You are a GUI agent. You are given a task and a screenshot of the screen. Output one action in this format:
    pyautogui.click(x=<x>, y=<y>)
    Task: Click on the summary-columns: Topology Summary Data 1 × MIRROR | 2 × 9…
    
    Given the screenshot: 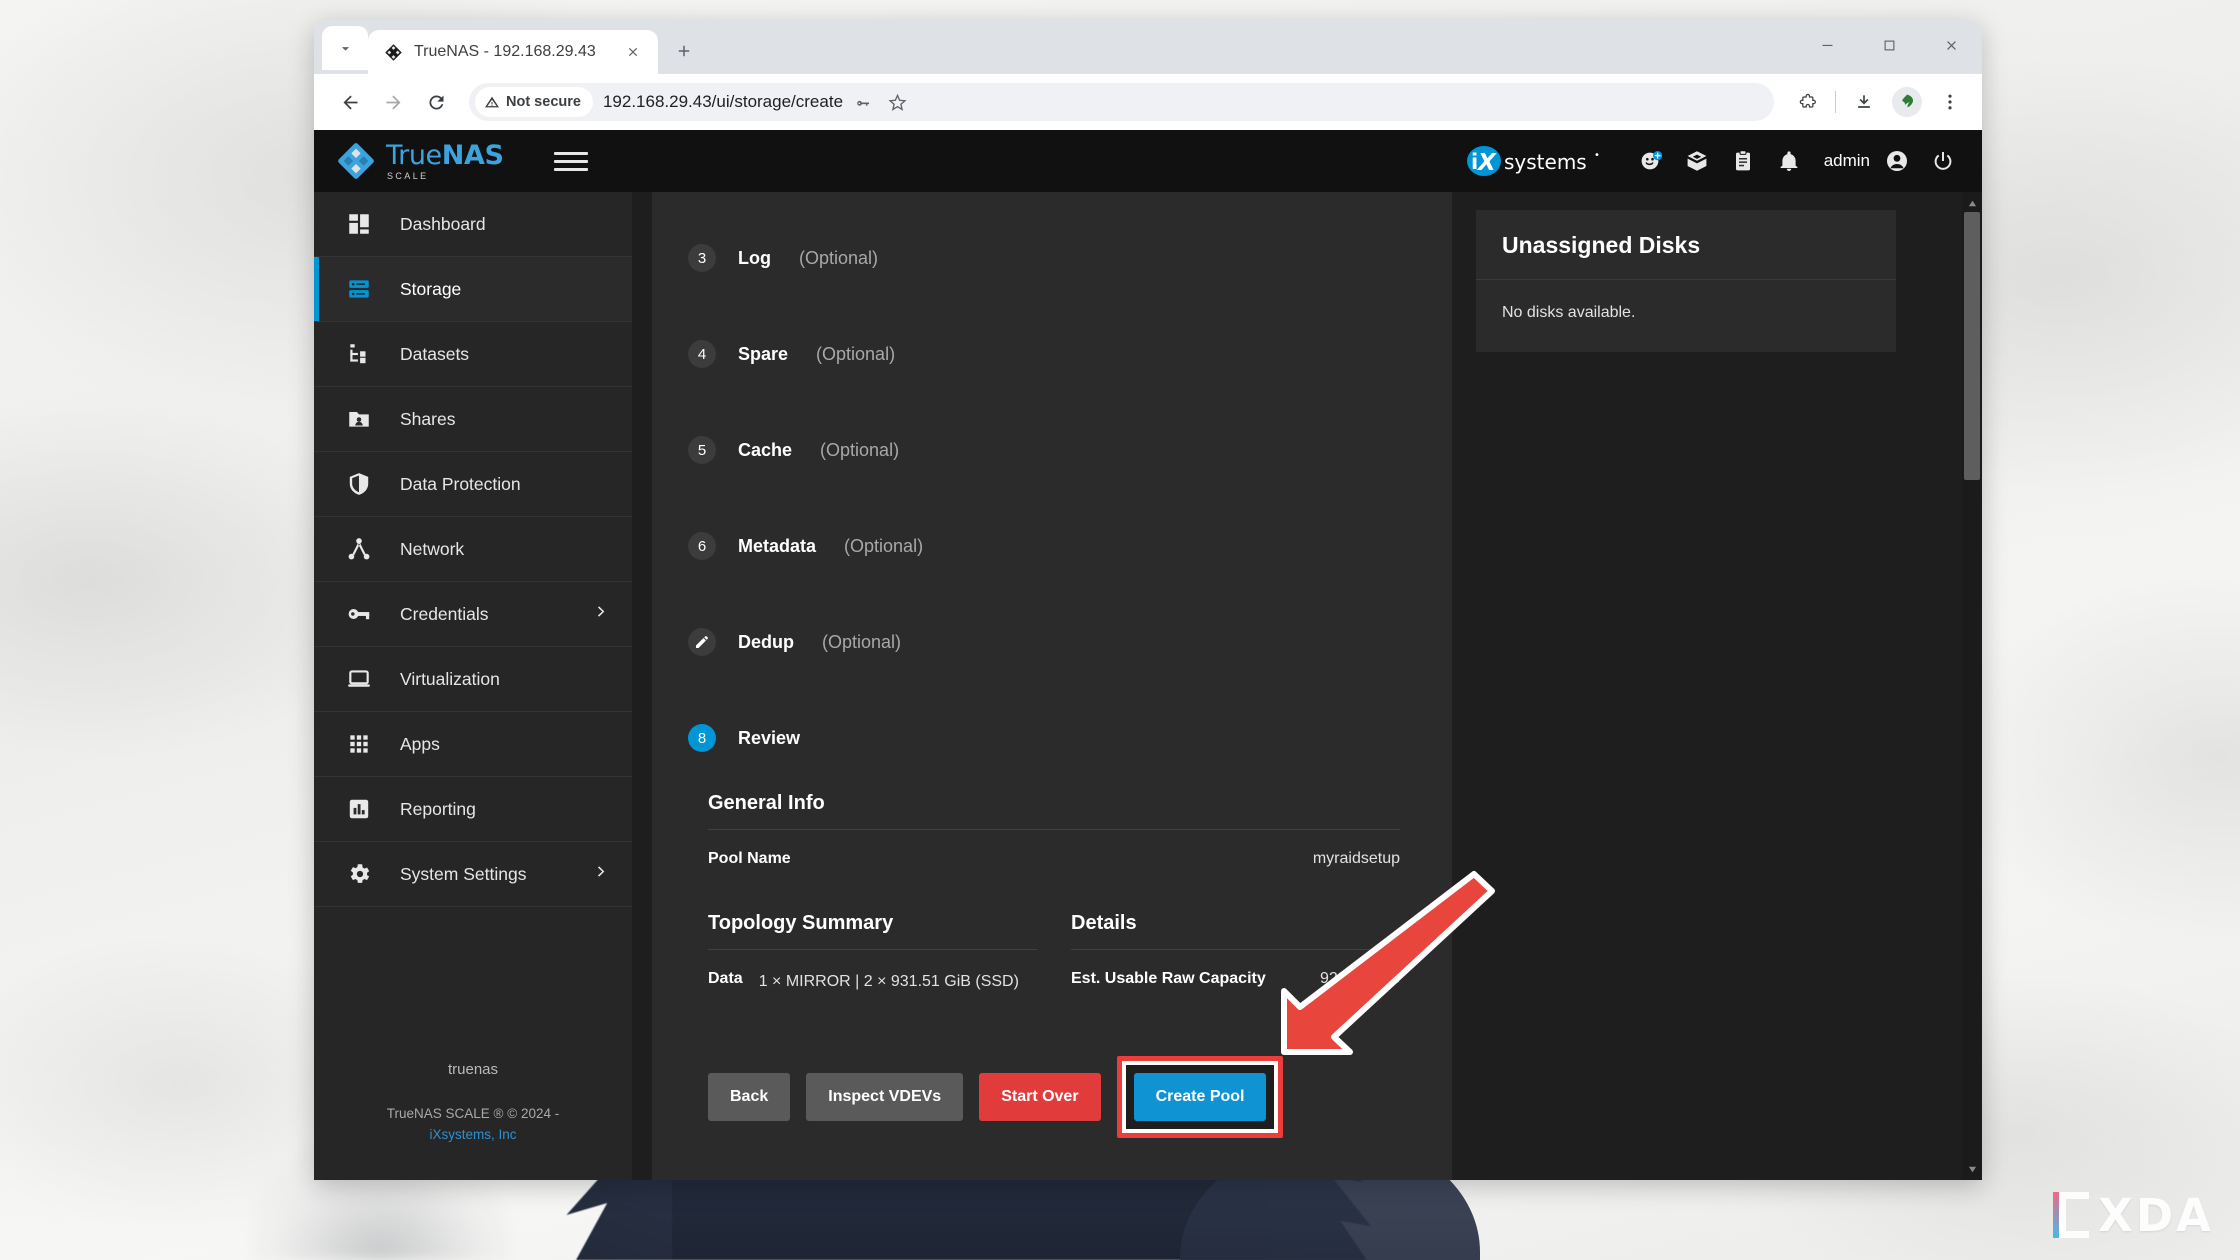 What is the action you would take?
    pyautogui.click(x=1054, y=955)
    